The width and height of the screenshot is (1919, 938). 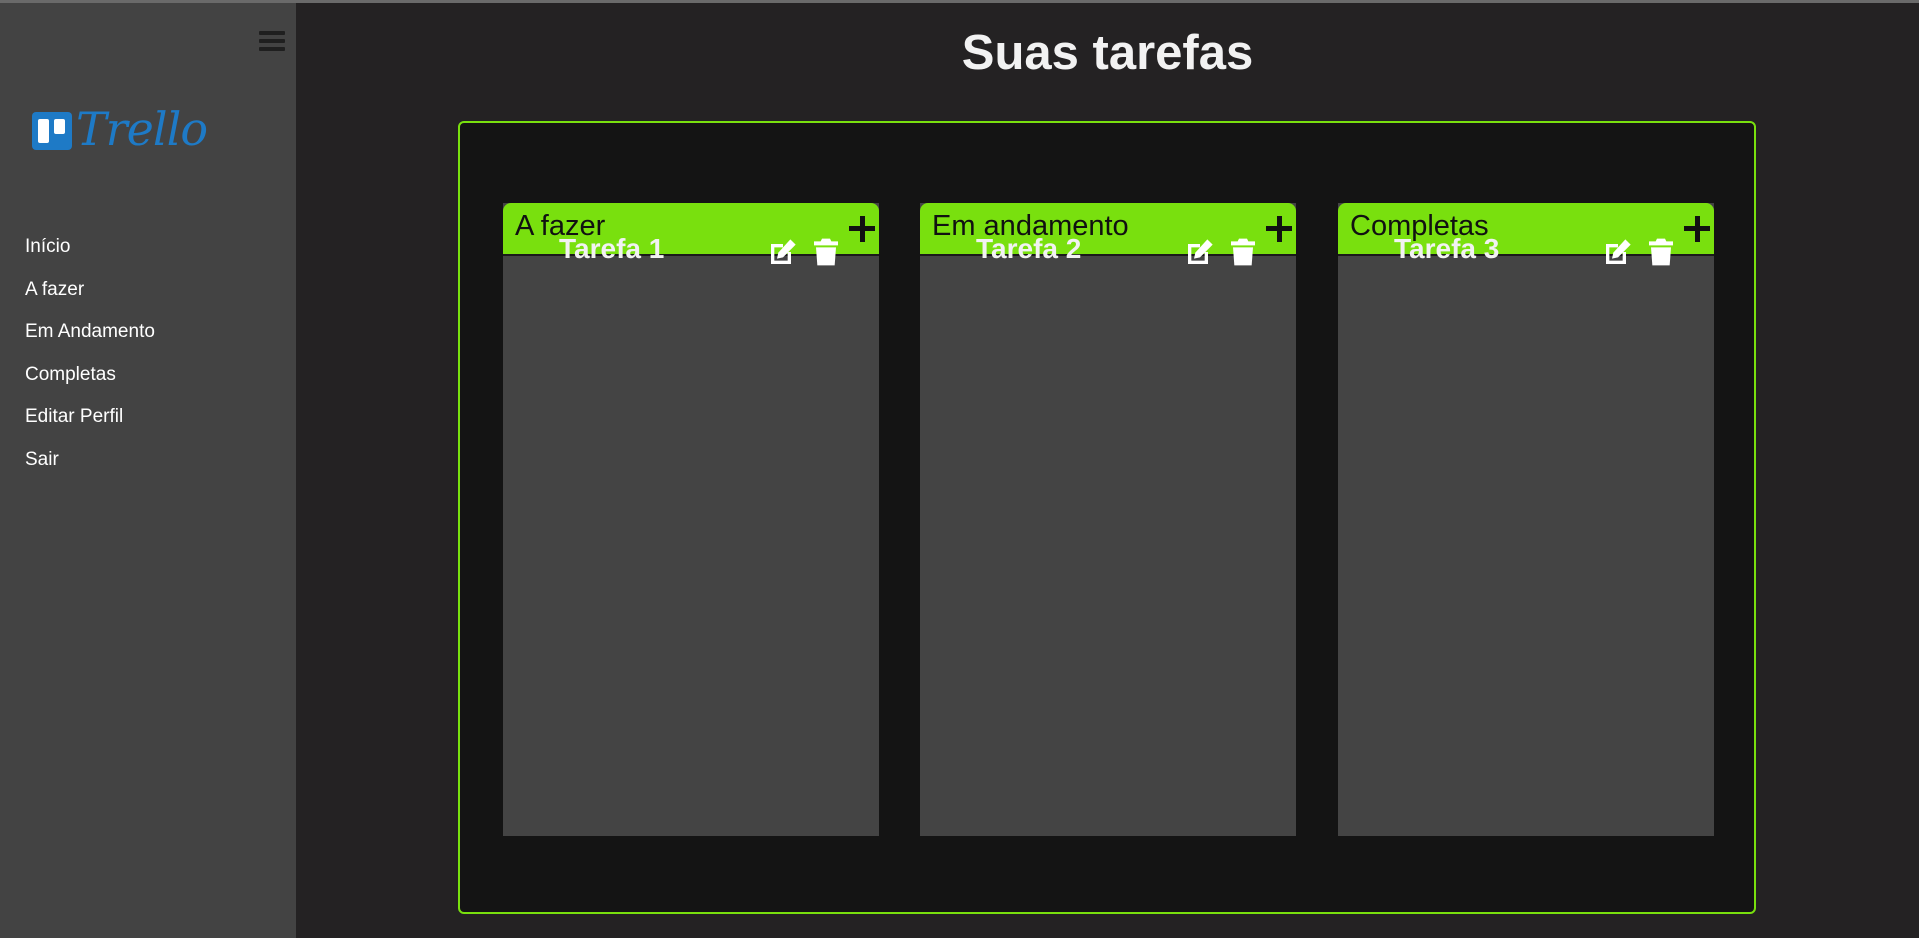 I want to click on sidebar-item-editar-perfil: Editar Perfil, so click(x=90, y=424).